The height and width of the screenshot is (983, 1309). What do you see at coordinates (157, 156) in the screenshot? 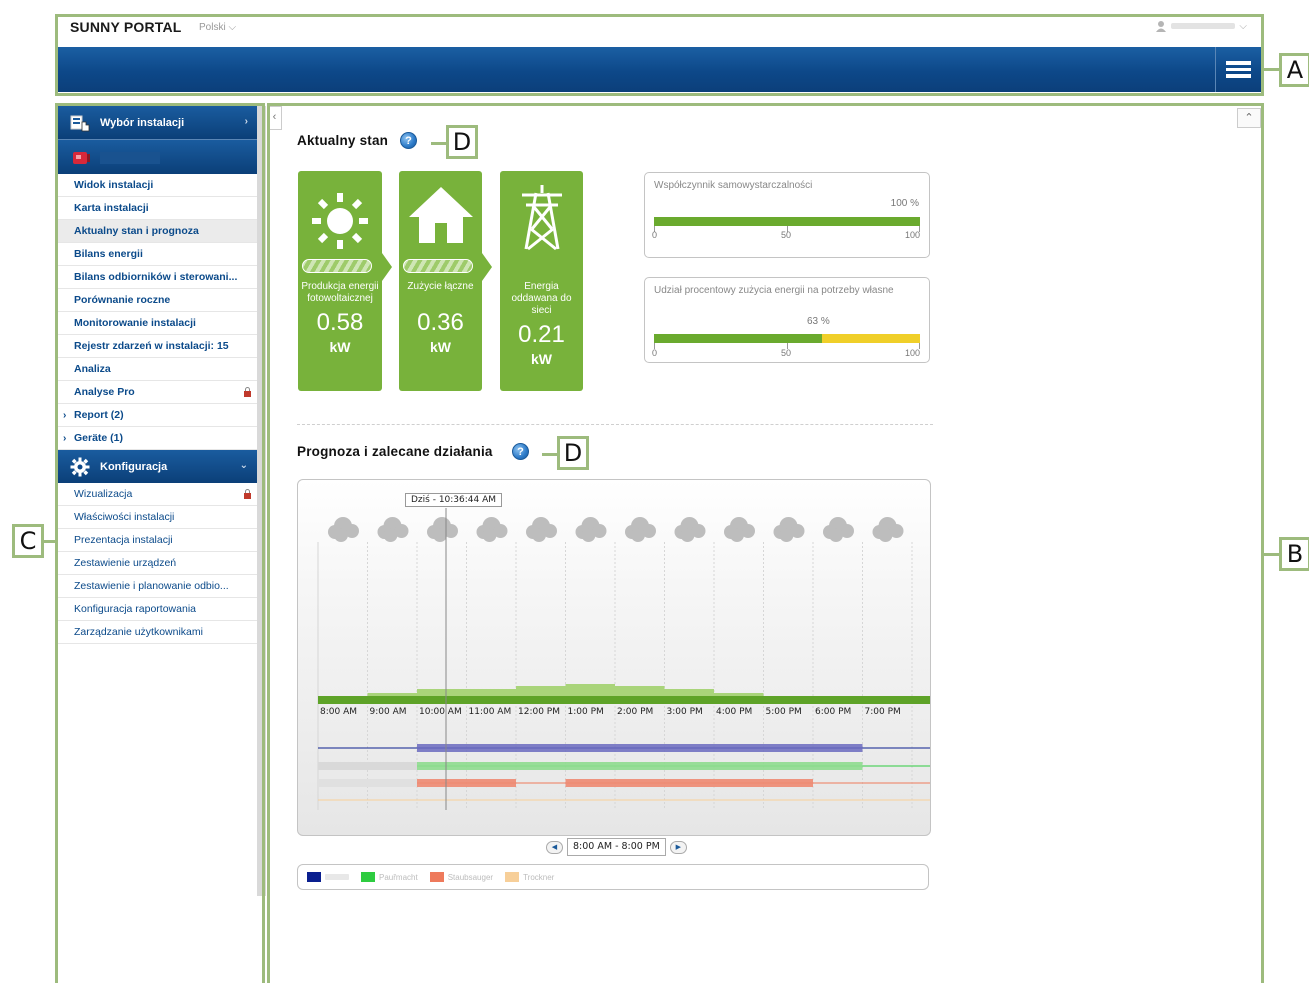
I see `plant-name-header` at bounding box center [157, 156].